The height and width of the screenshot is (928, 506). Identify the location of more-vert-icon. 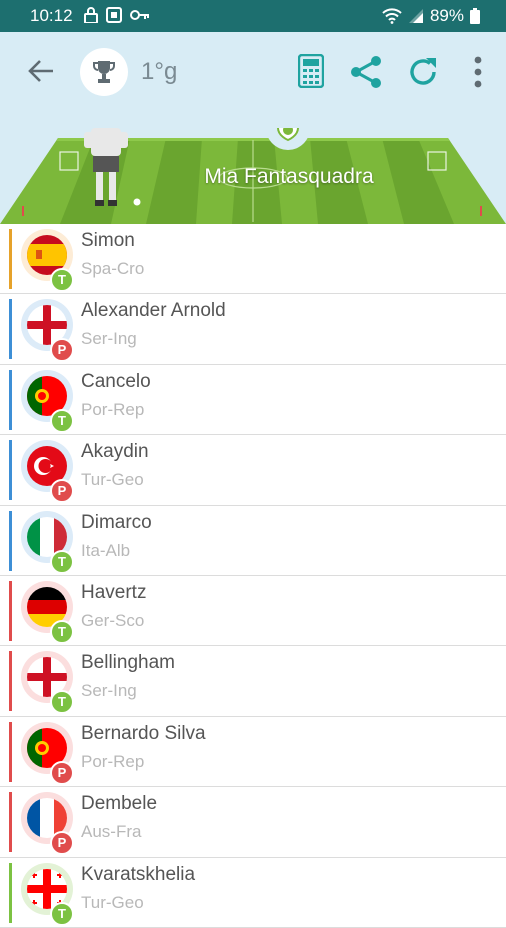
(478, 72).